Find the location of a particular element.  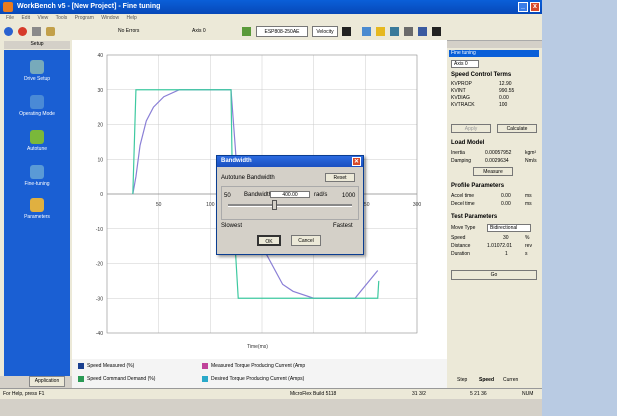

legend-item: Speed Command Demand (%) is located at coordinates (116, 379).